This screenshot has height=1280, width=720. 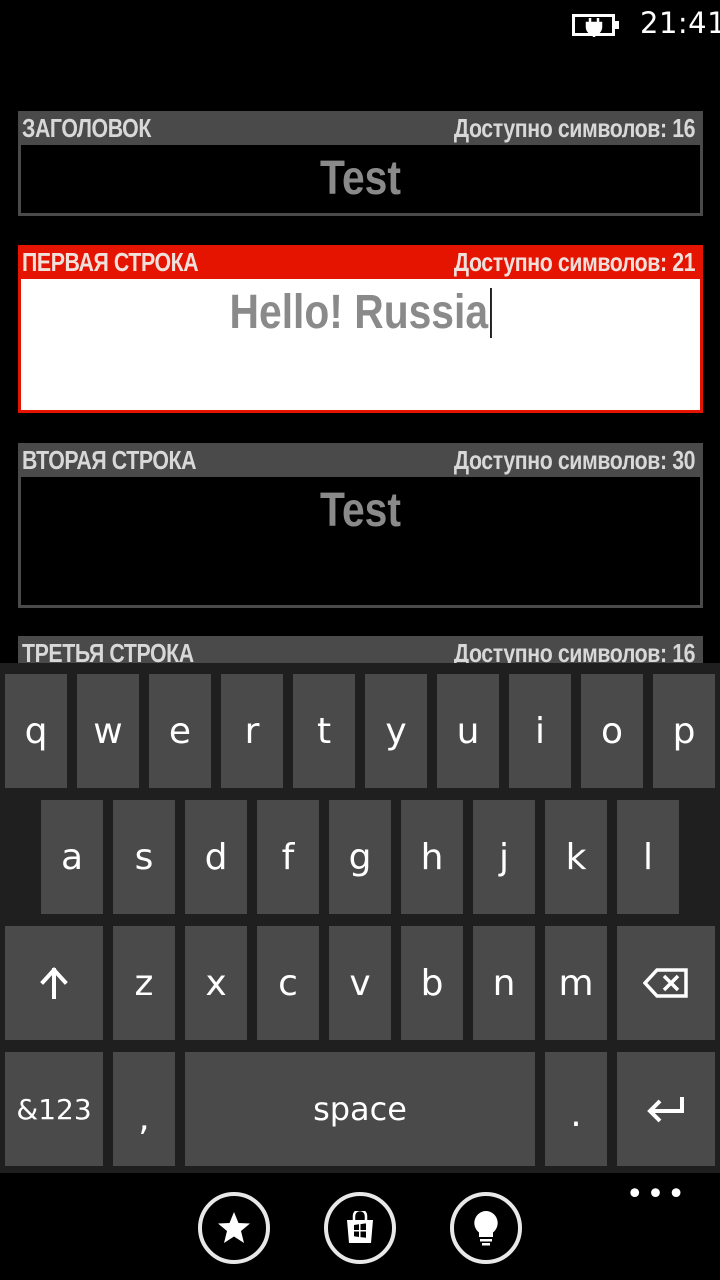 I want to click on key-h: h, so click(x=432, y=857).